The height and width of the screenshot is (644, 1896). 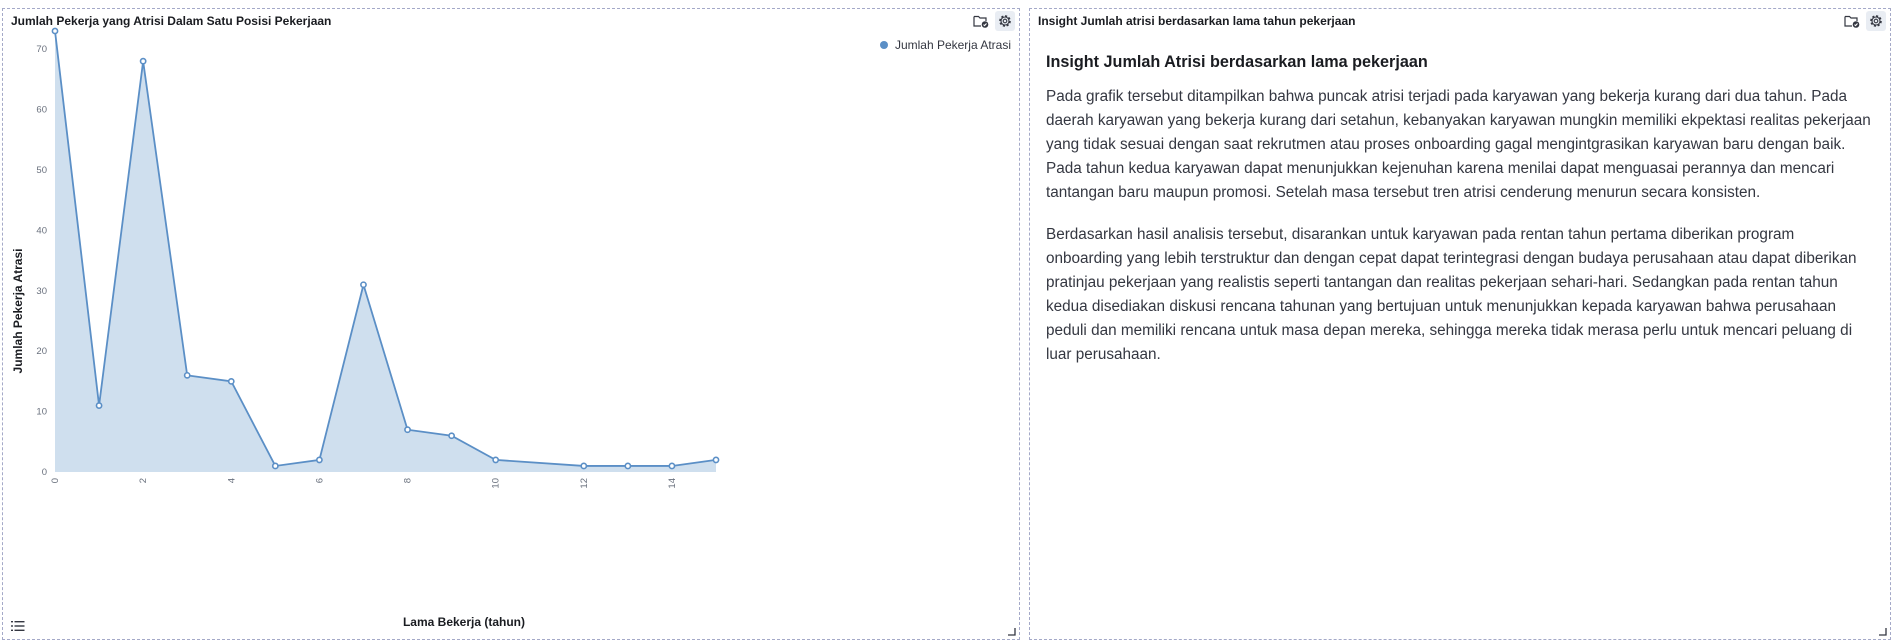 What do you see at coordinates (496, 483) in the screenshot?
I see `x-tick-label: 10` at bounding box center [496, 483].